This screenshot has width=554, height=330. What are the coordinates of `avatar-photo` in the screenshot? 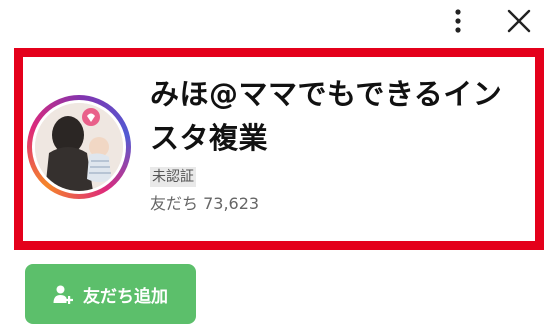 It's located at (79, 147).